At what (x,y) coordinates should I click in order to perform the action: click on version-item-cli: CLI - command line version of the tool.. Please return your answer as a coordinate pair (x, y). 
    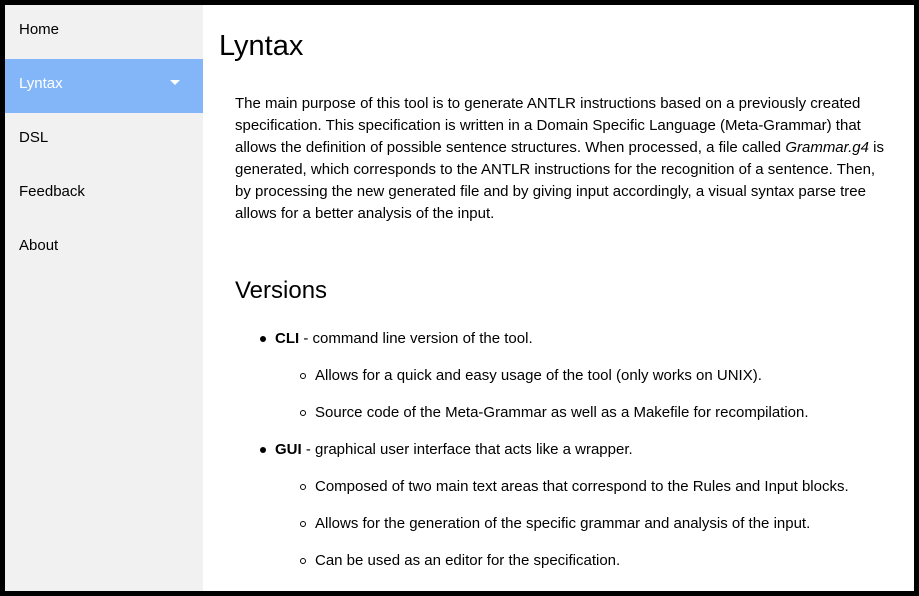
    Looking at the image, I should click on (396, 339).